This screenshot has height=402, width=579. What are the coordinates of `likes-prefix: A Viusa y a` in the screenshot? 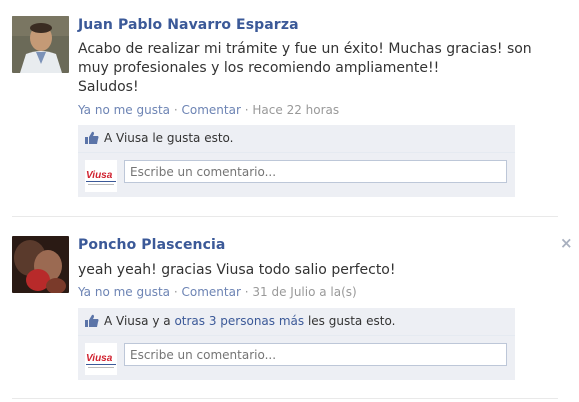 It's located at (137, 321).